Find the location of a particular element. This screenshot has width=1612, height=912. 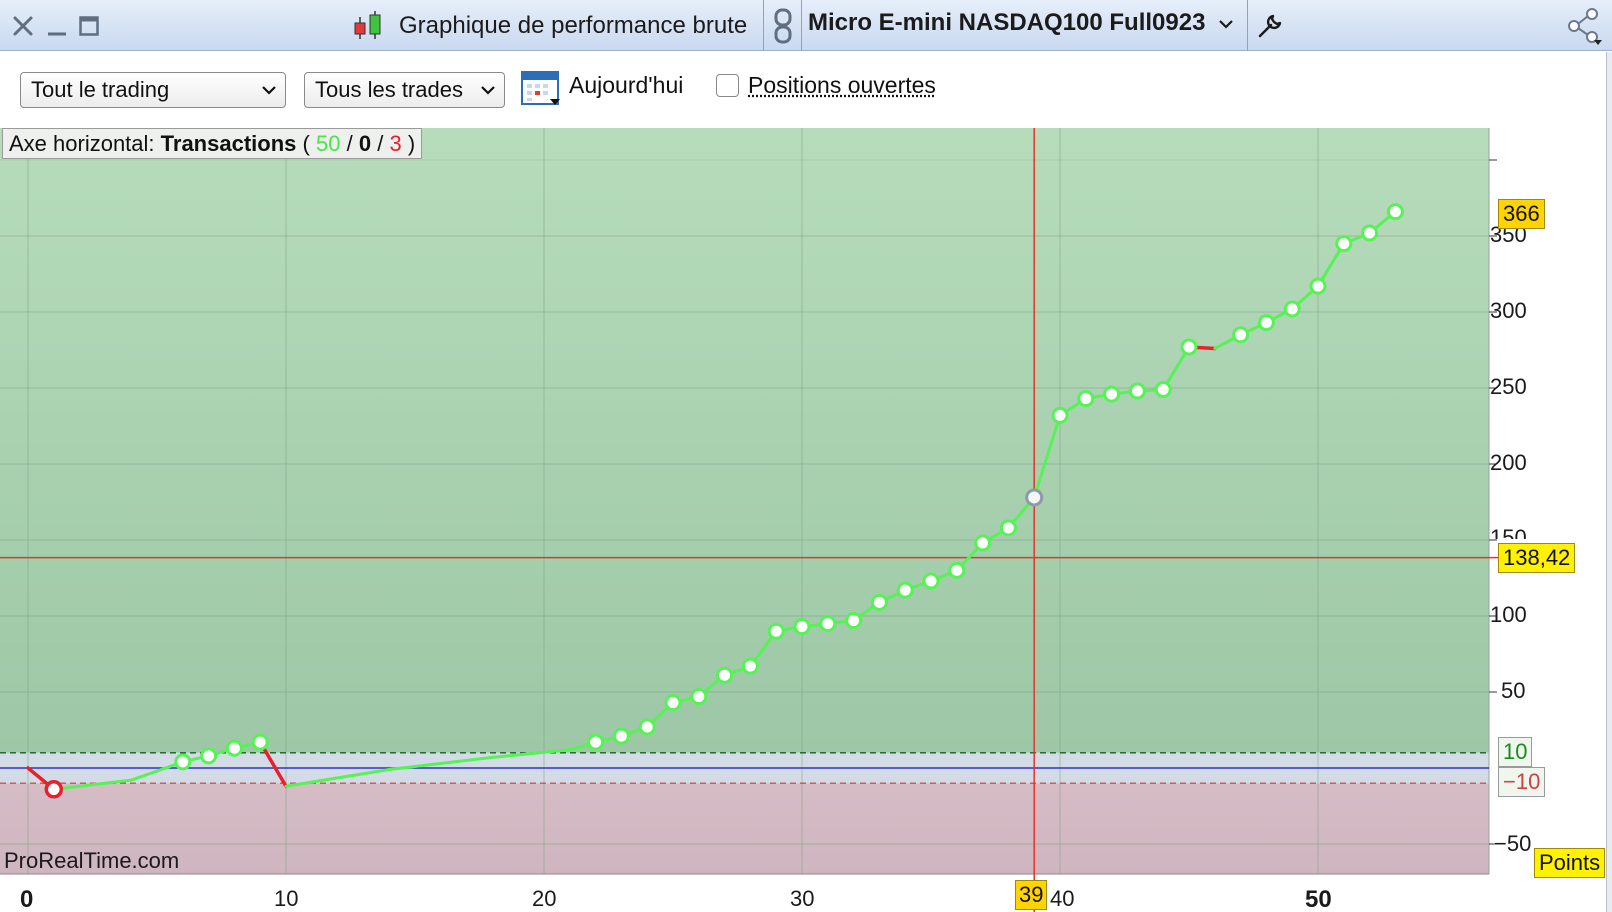

watermark: ProRealTime.com is located at coordinates (91, 861).